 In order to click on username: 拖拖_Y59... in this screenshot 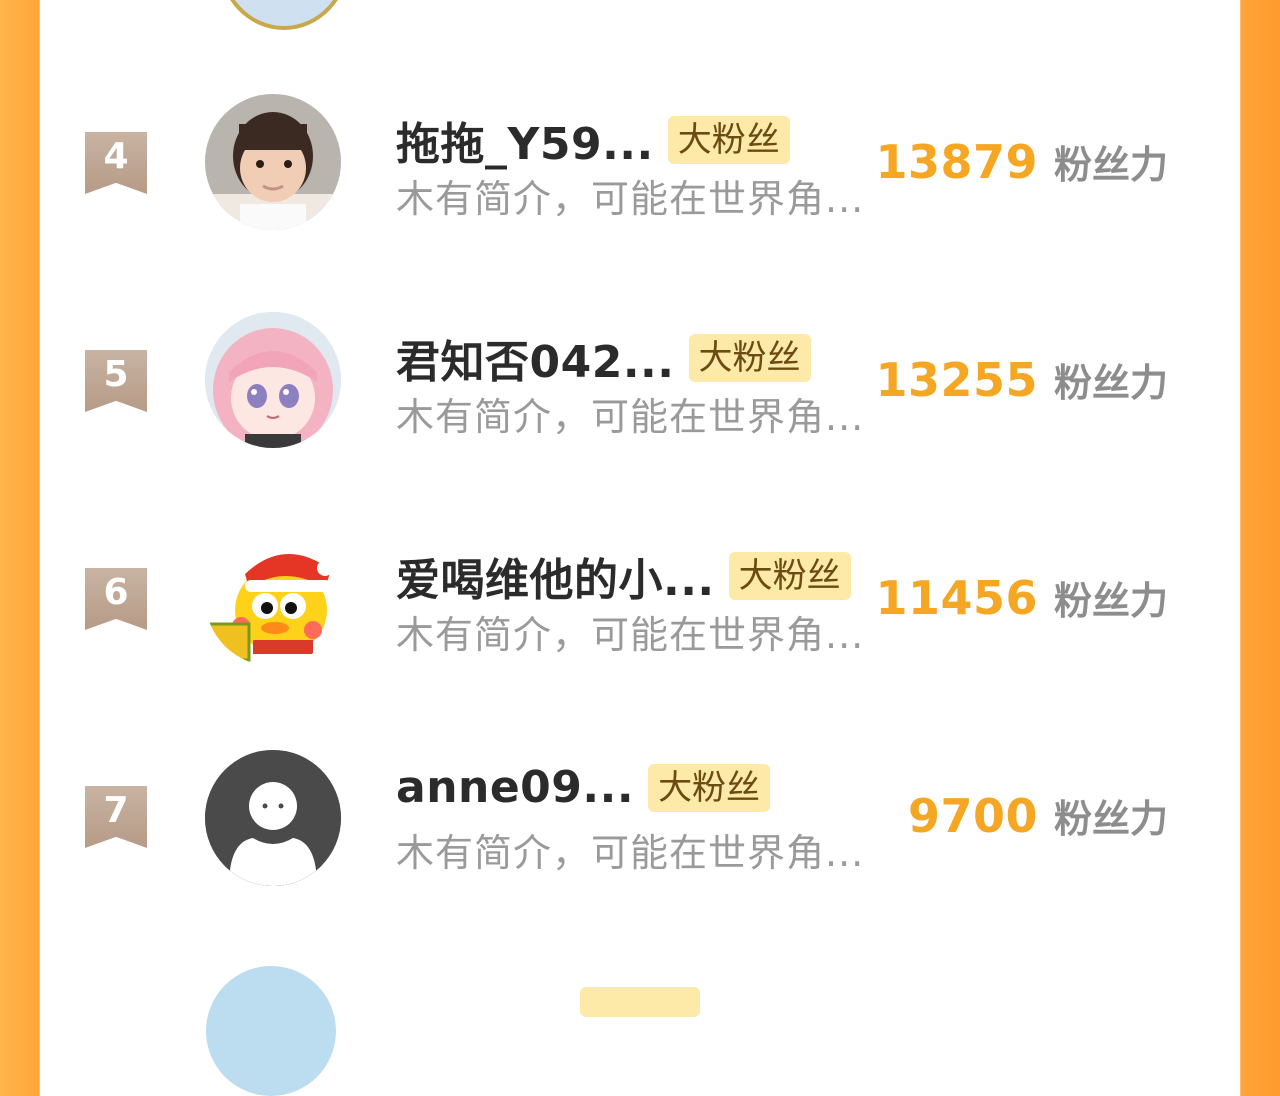, I will do `click(525, 140)`.